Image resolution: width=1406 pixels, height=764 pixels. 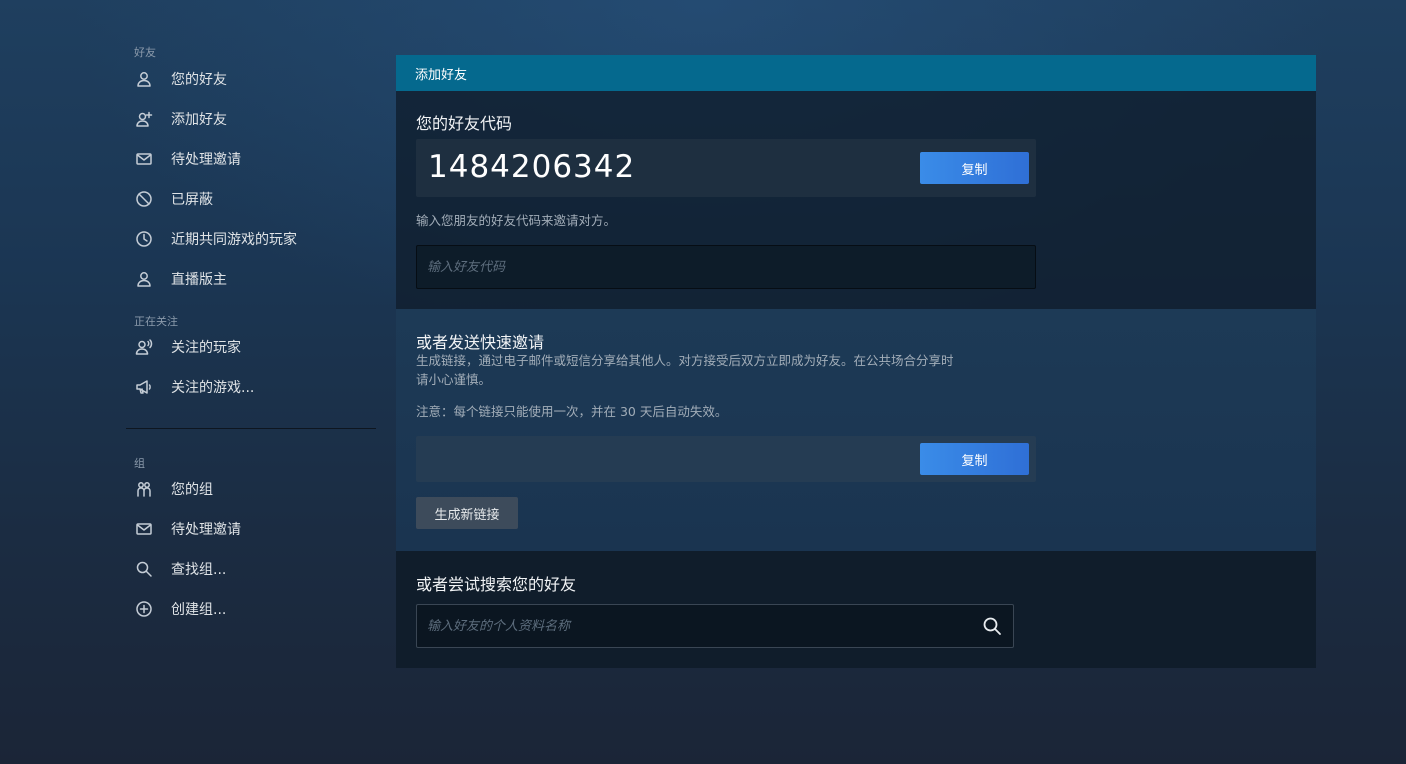 I want to click on group-icon, so click(x=144, y=489).